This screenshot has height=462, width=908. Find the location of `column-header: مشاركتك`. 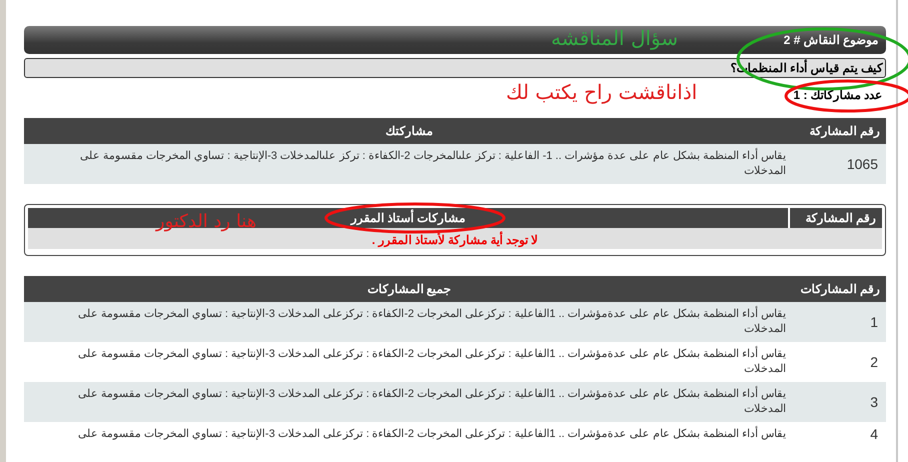

column-header: مشاركتك is located at coordinates (409, 131).